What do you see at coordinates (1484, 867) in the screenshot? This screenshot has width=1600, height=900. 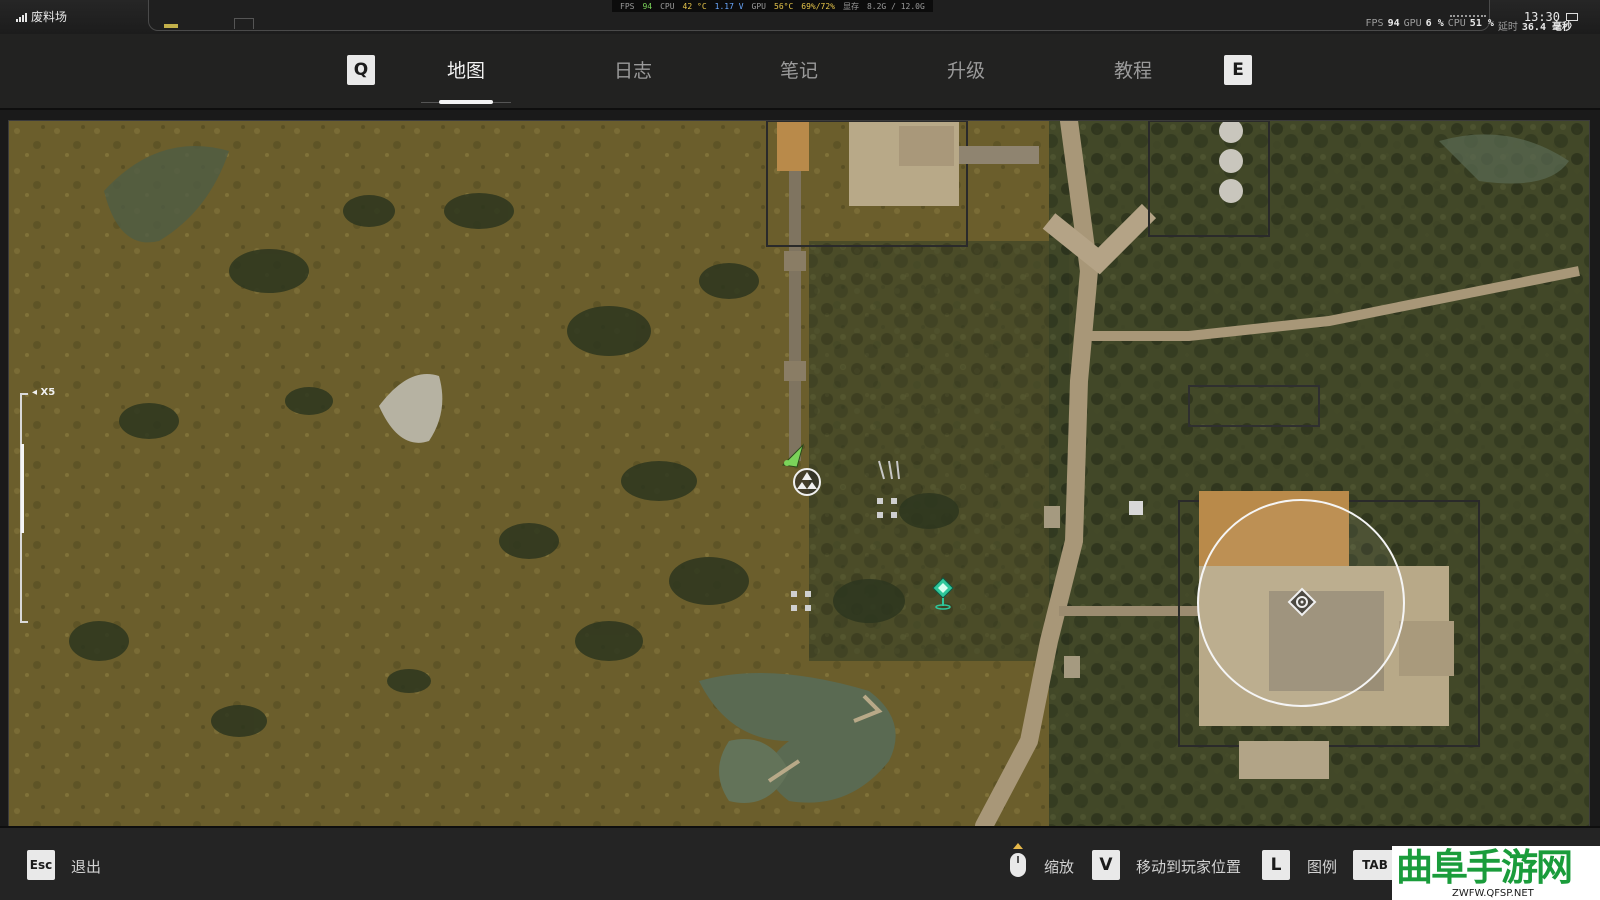 I see `watermark-title: 曲阜手游网` at bounding box center [1484, 867].